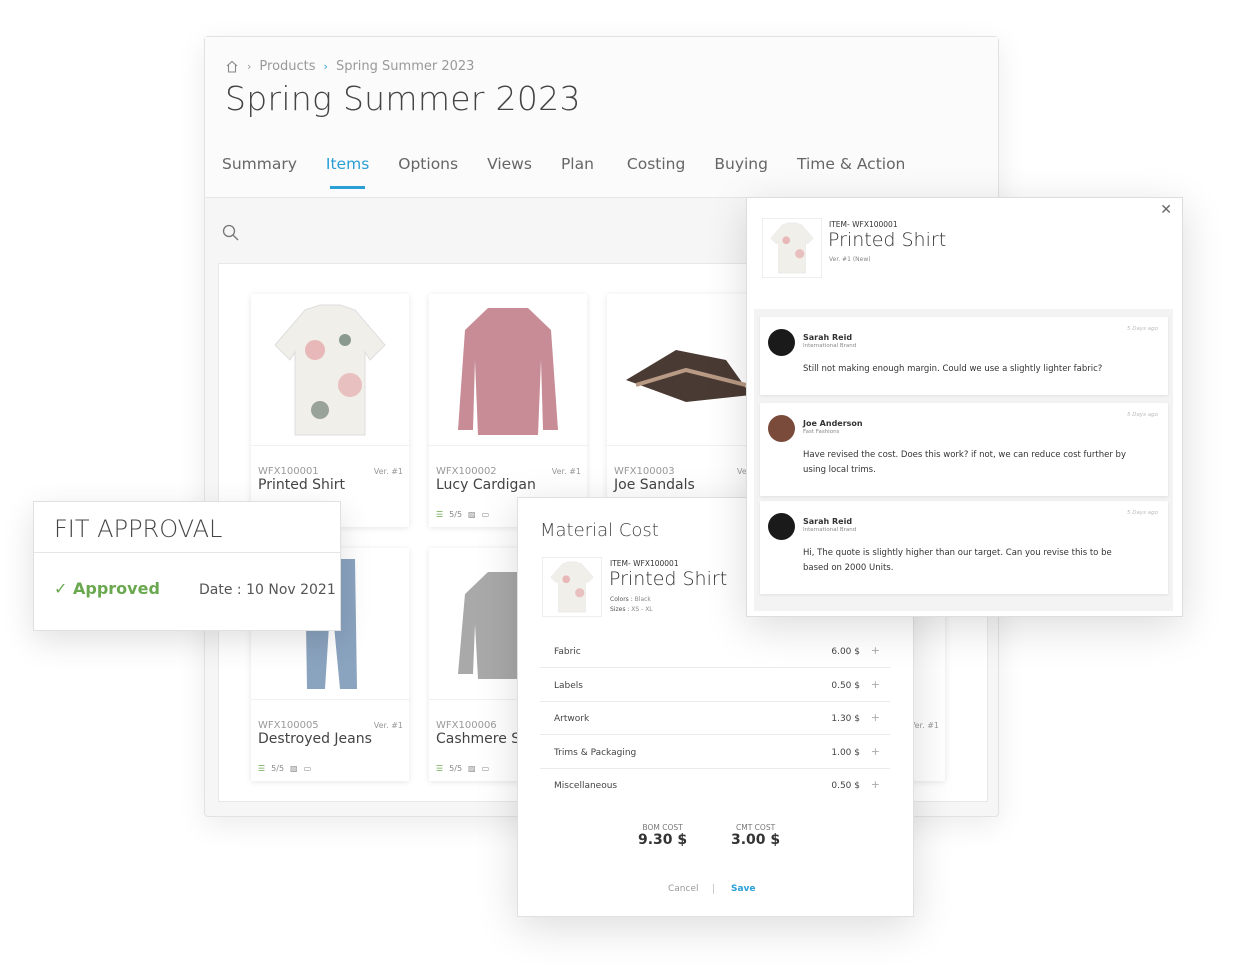 This screenshot has width=1244, height=980. Describe the element at coordinates (508, 370) in the screenshot. I see `item-image-cardigan` at that location.